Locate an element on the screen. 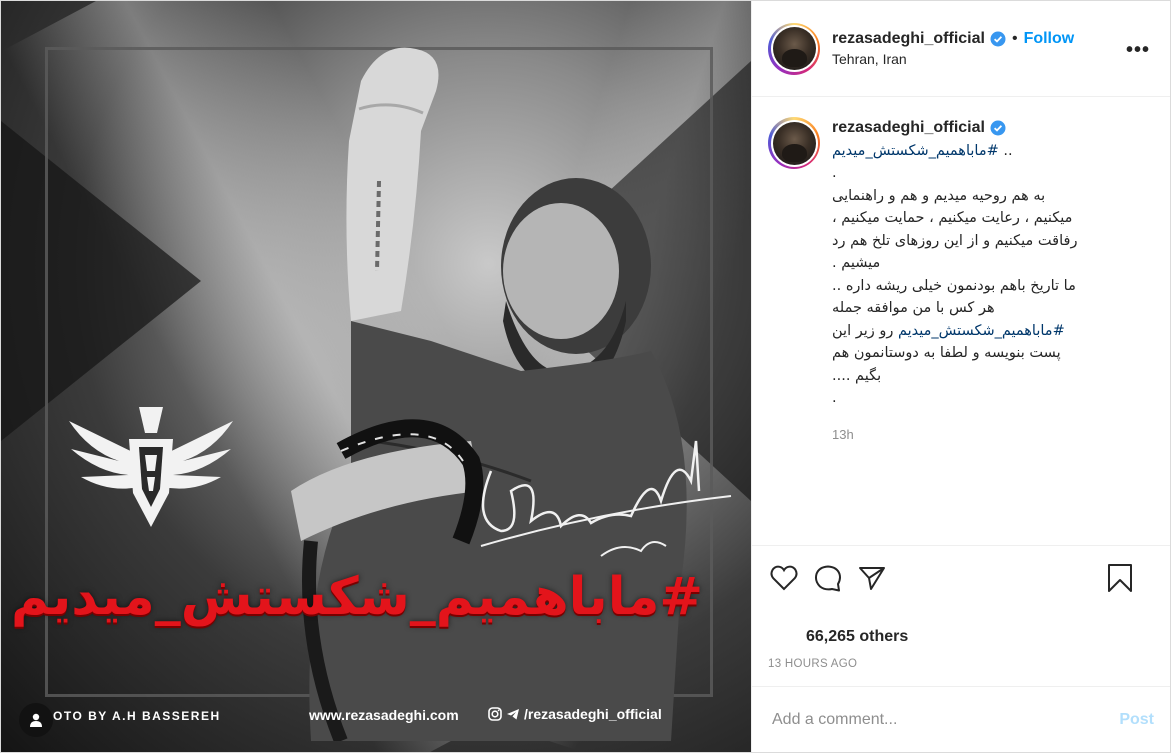  send-icon is located at coordinates (872, 578).